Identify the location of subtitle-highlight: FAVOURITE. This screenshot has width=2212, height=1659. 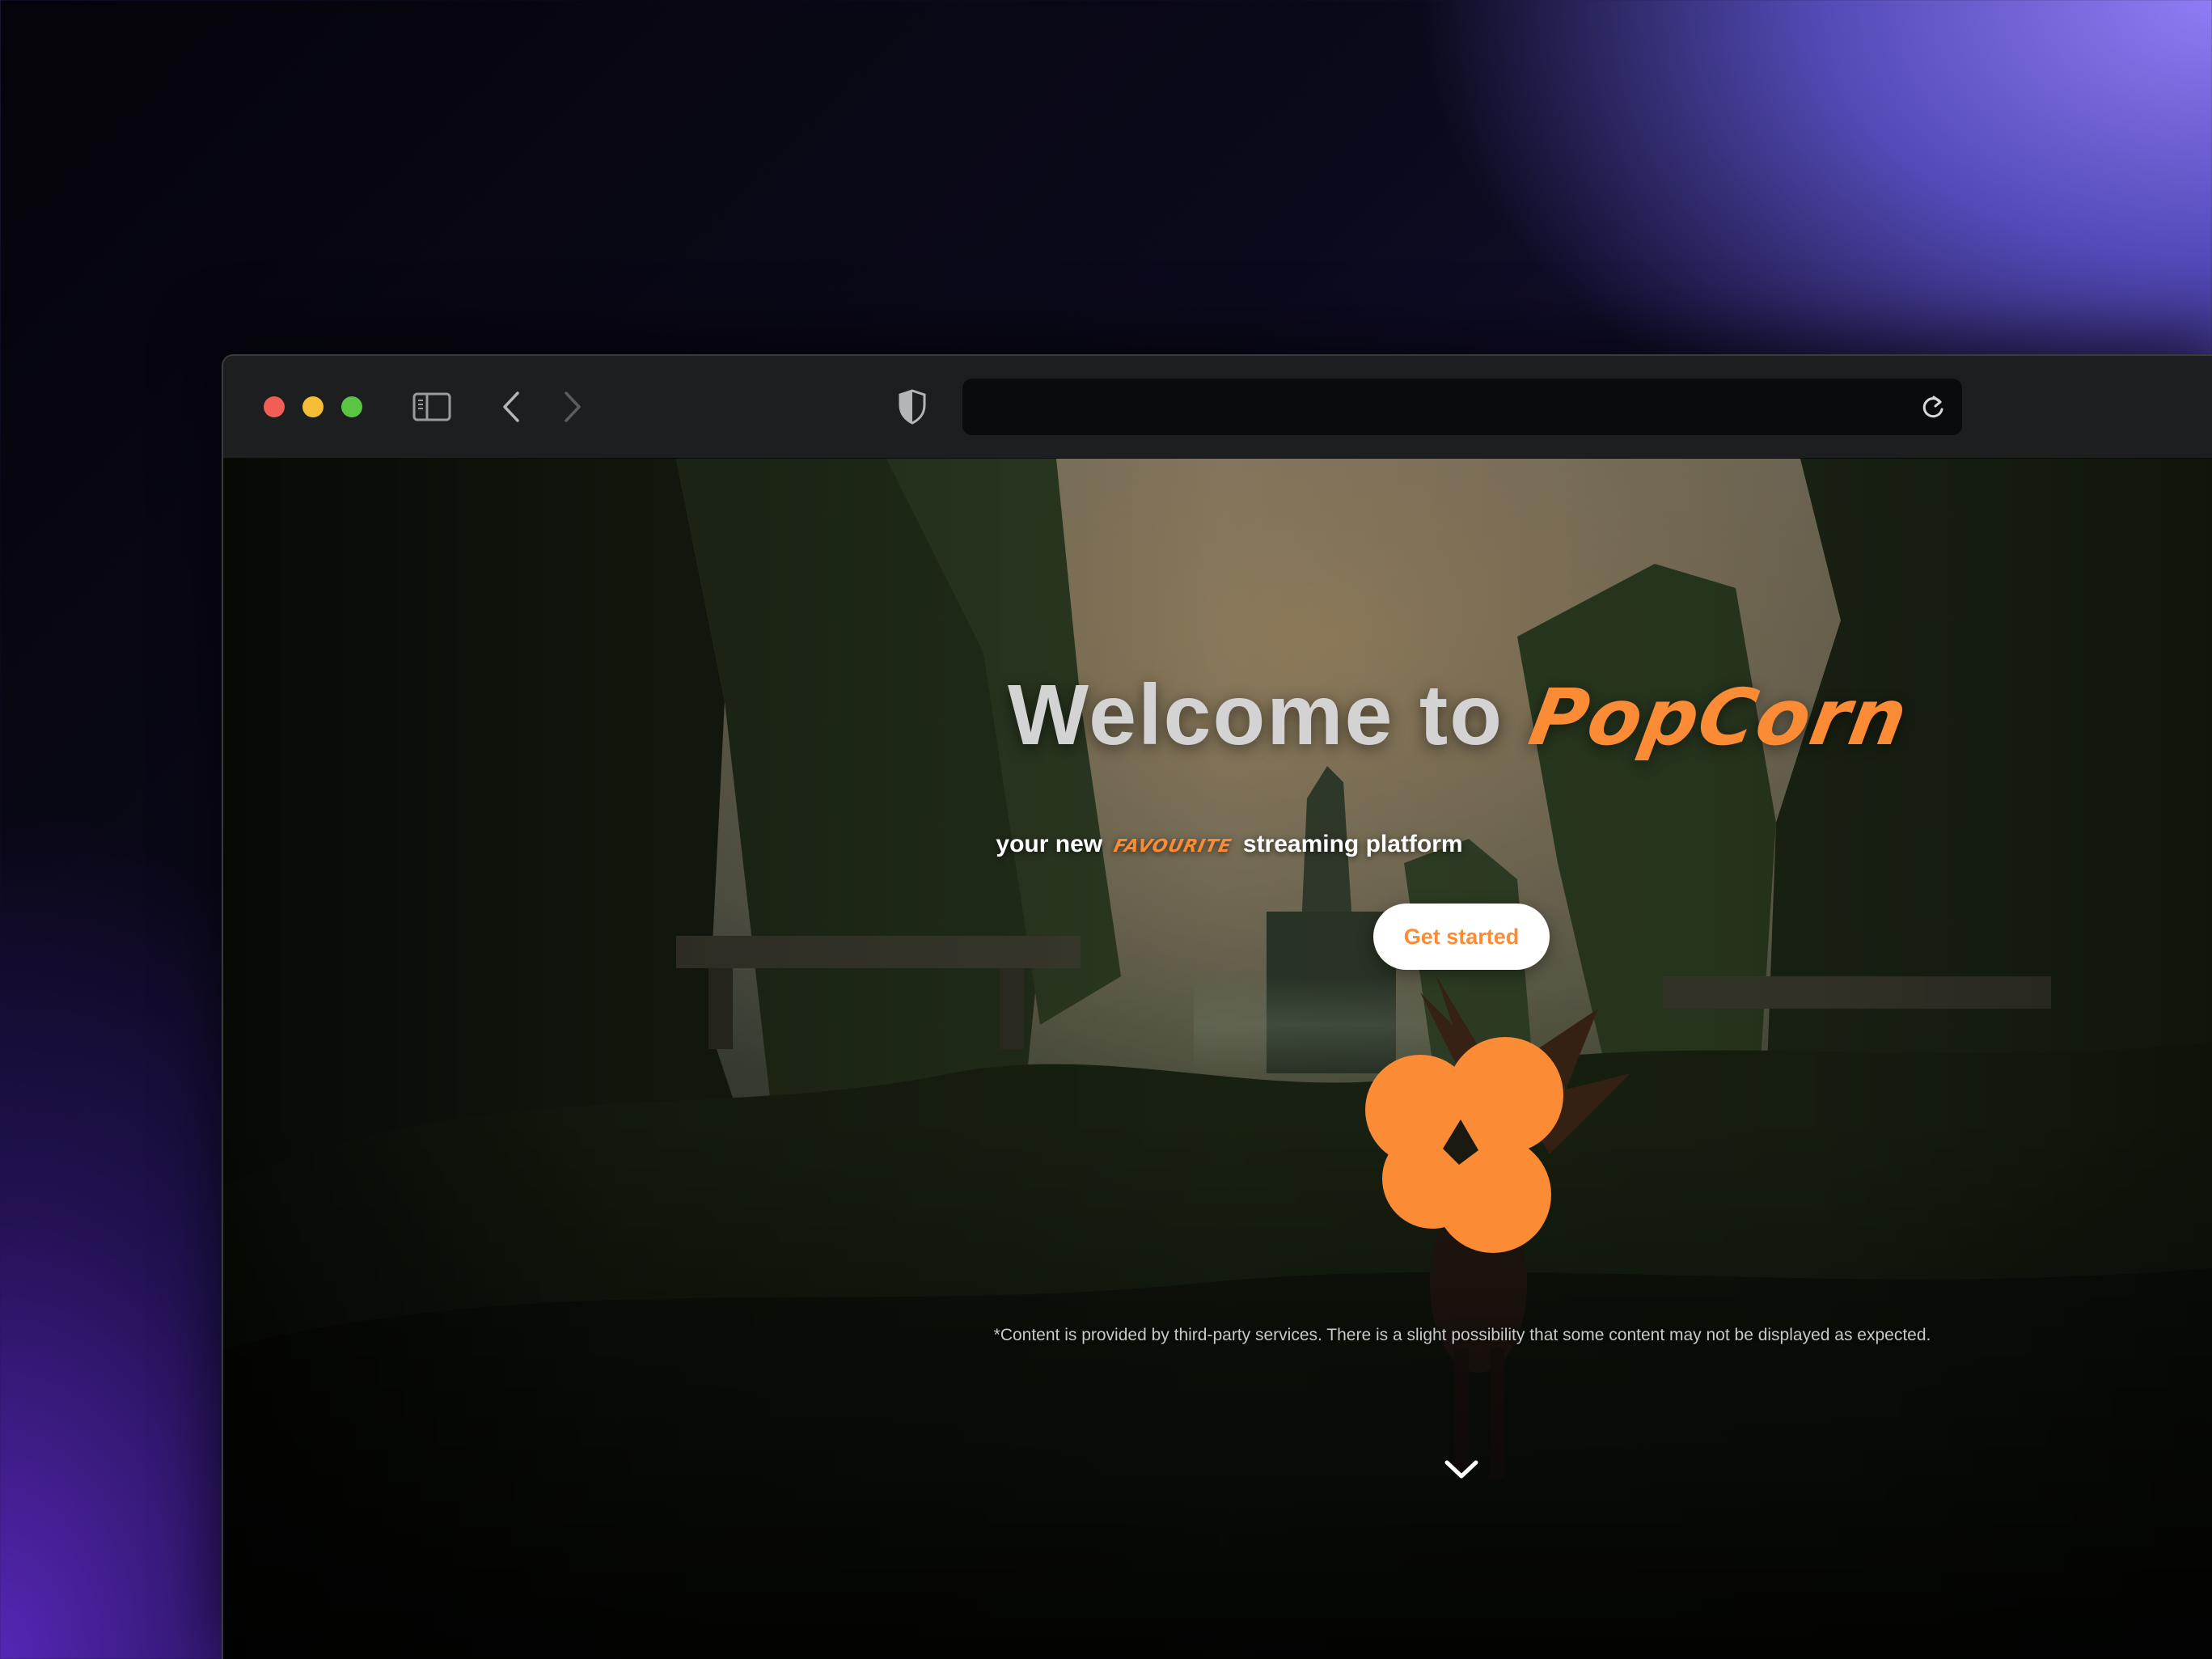
(1172, 847).